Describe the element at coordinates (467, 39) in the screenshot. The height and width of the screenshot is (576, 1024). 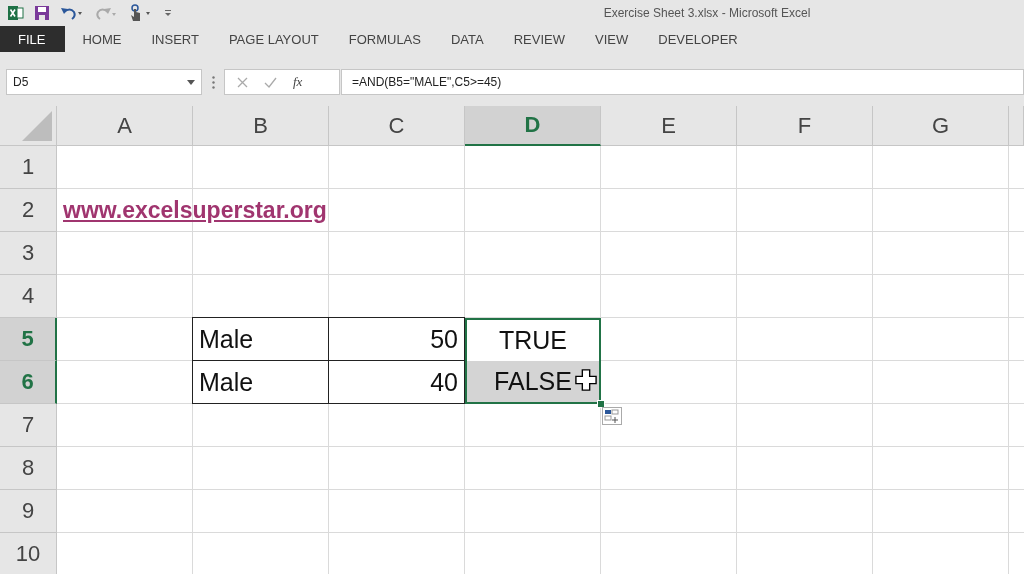
I see `ribbon-tab: DATA` at that location.